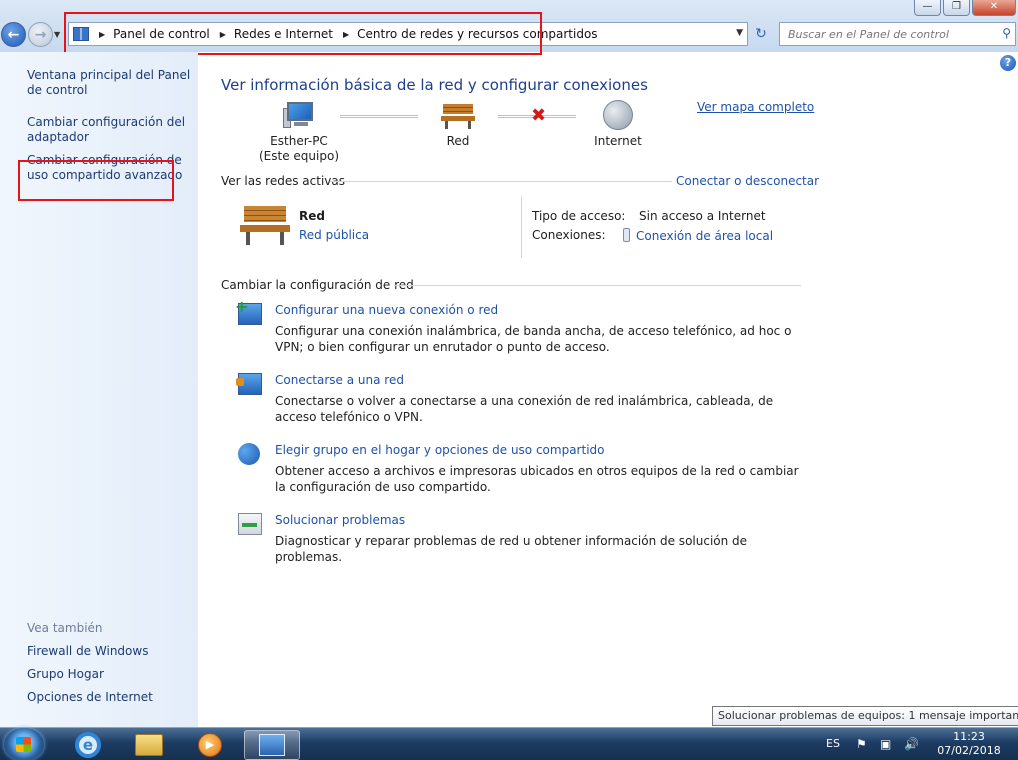 This screenshot has width=1018, height=760. I want to click on clock: 11:23 07/02/2018, so click(969, 744).